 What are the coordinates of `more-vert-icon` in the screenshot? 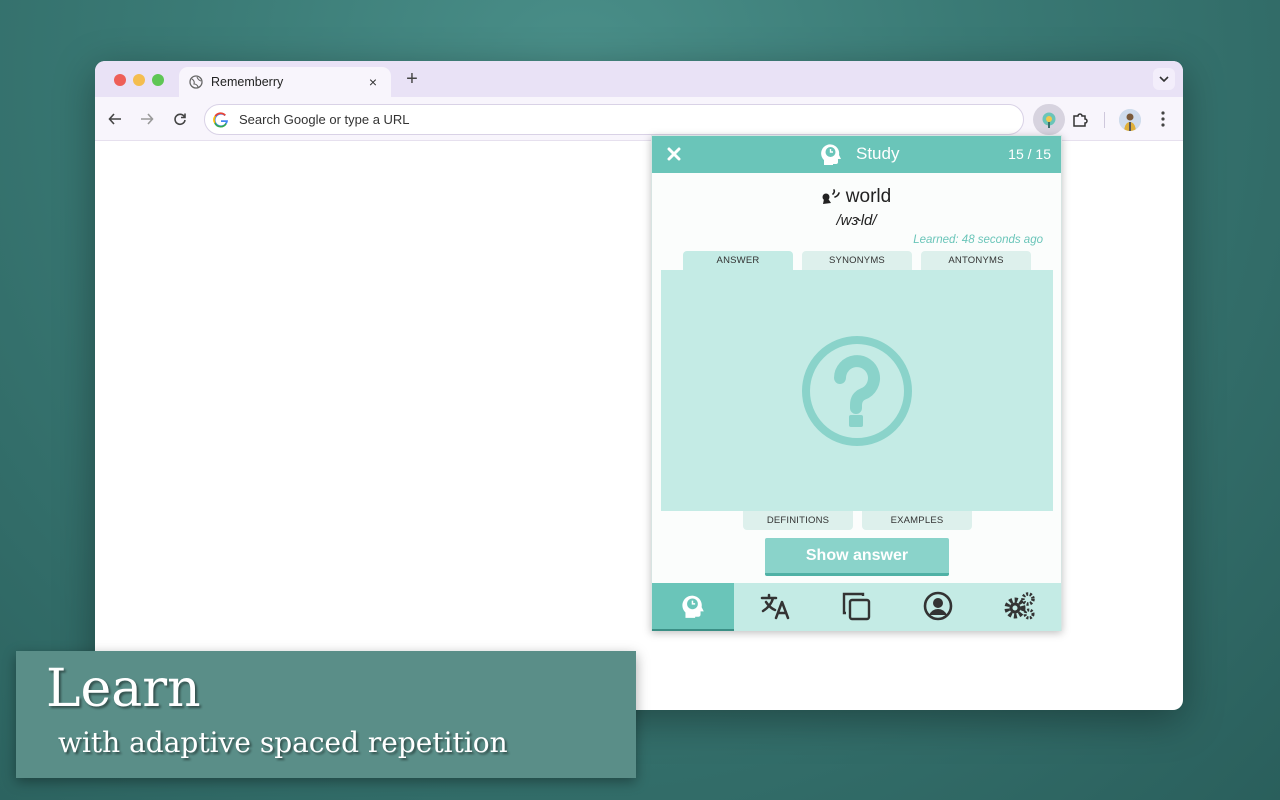 It's located at (1163, 119).